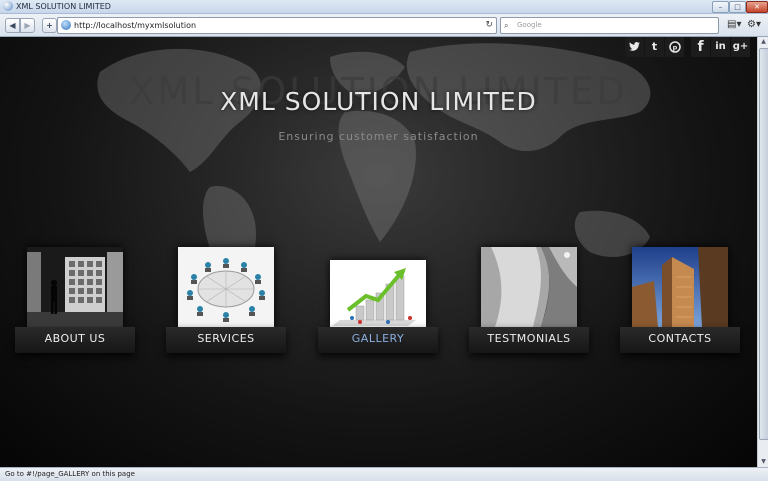  I want to click on vertical-scrollbar: ▲ ▼, so click(762, 252).